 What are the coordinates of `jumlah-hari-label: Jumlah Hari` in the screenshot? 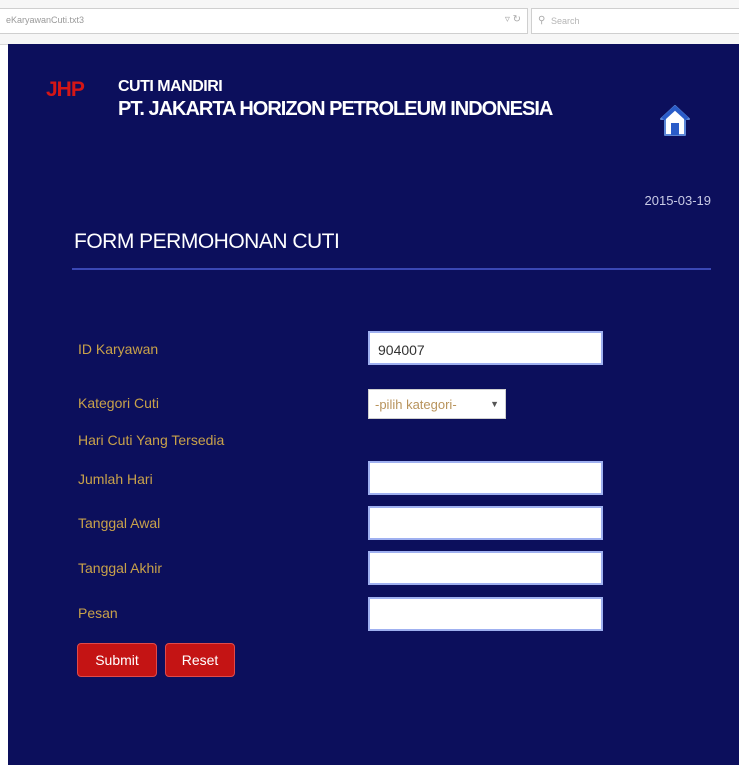 It's located at (115, 479).